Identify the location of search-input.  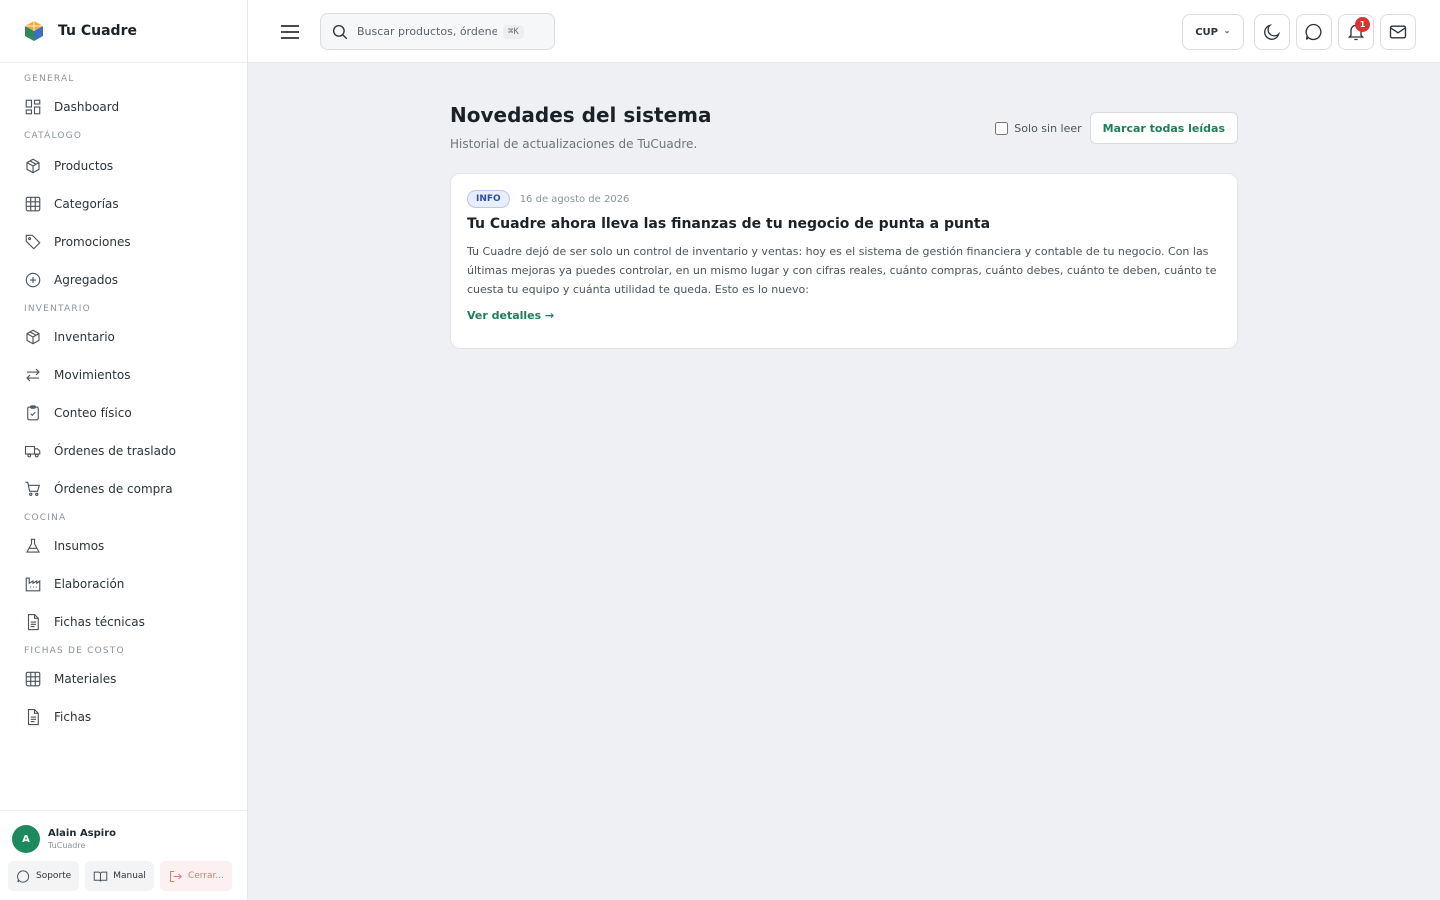
(427, 31).